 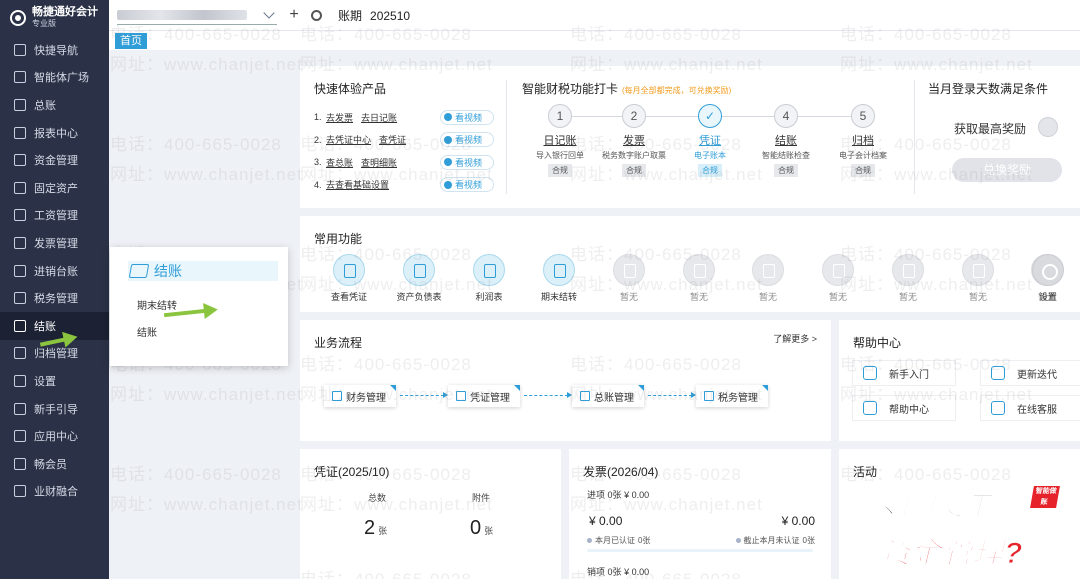 What do you see at coordinates (54, 271) in the screenshot?
I see `sidebar-item-stock-ledger: 进销台账` at bounding box center [54, 271].